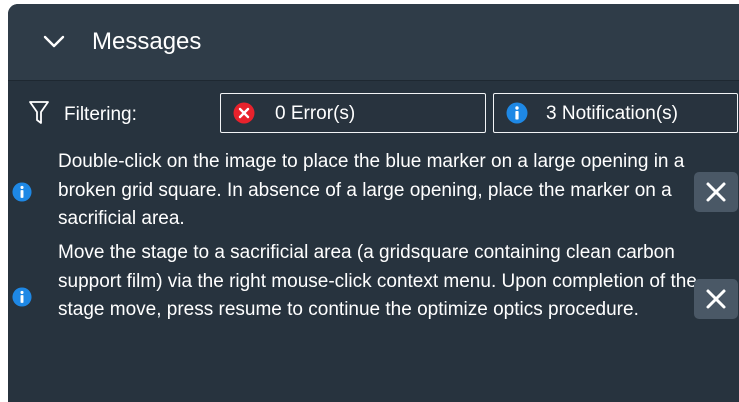 The width and height of the screenshot is (739, 402). What do you see at coordinates (147, 41) in the screenshot?
I see `panel-title: Messages` at bounding box center [147, 41].